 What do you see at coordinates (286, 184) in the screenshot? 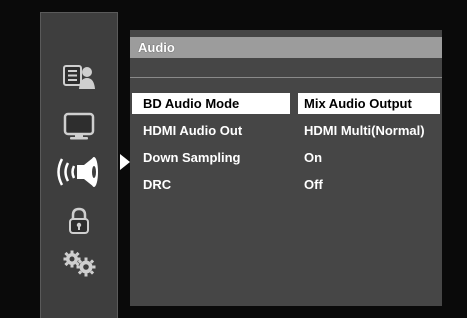
I see `menu-row-drc: DRC Off` at bounding box center [286, 184].